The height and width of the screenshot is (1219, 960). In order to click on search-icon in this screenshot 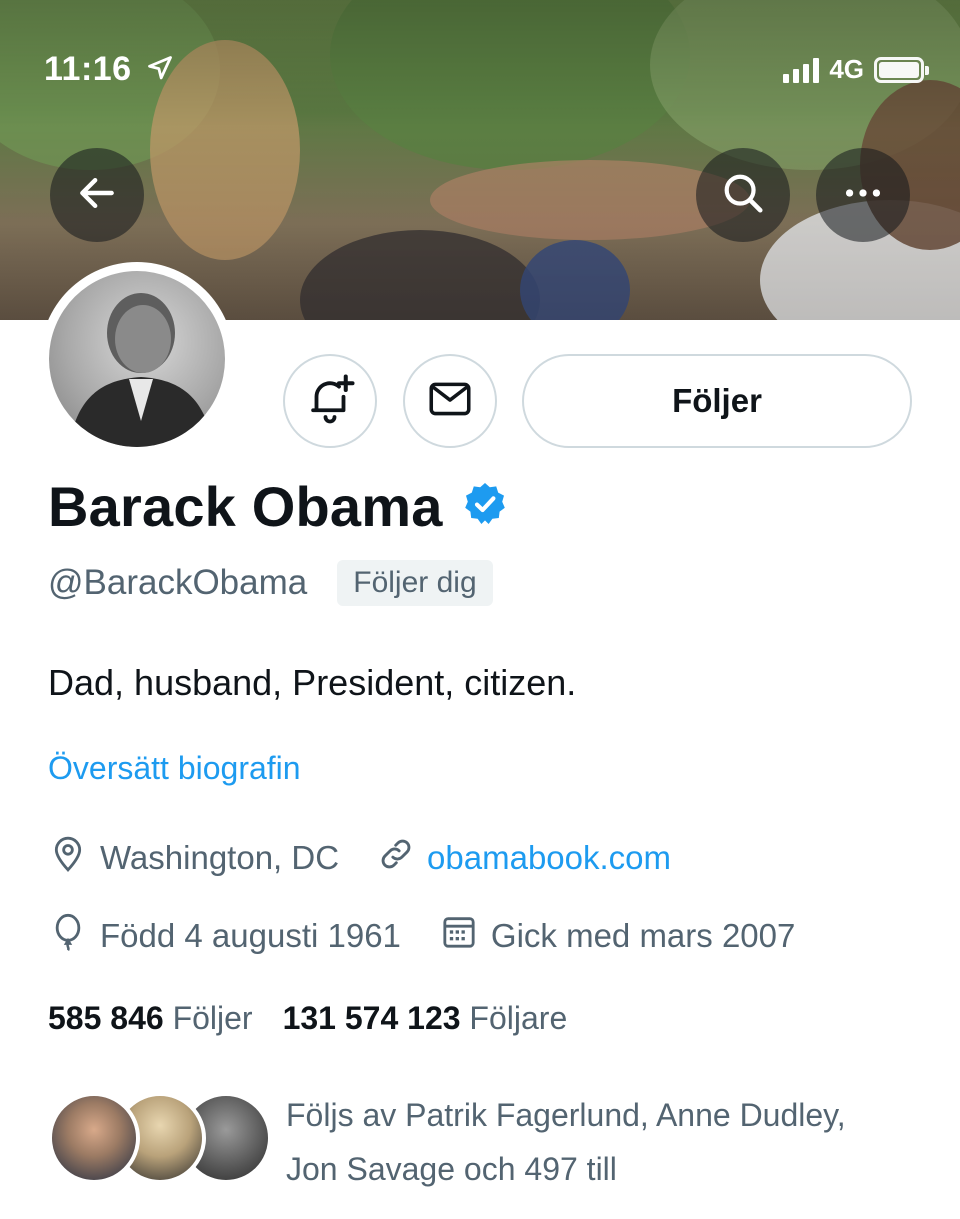, I will do `click(743, 195)`.